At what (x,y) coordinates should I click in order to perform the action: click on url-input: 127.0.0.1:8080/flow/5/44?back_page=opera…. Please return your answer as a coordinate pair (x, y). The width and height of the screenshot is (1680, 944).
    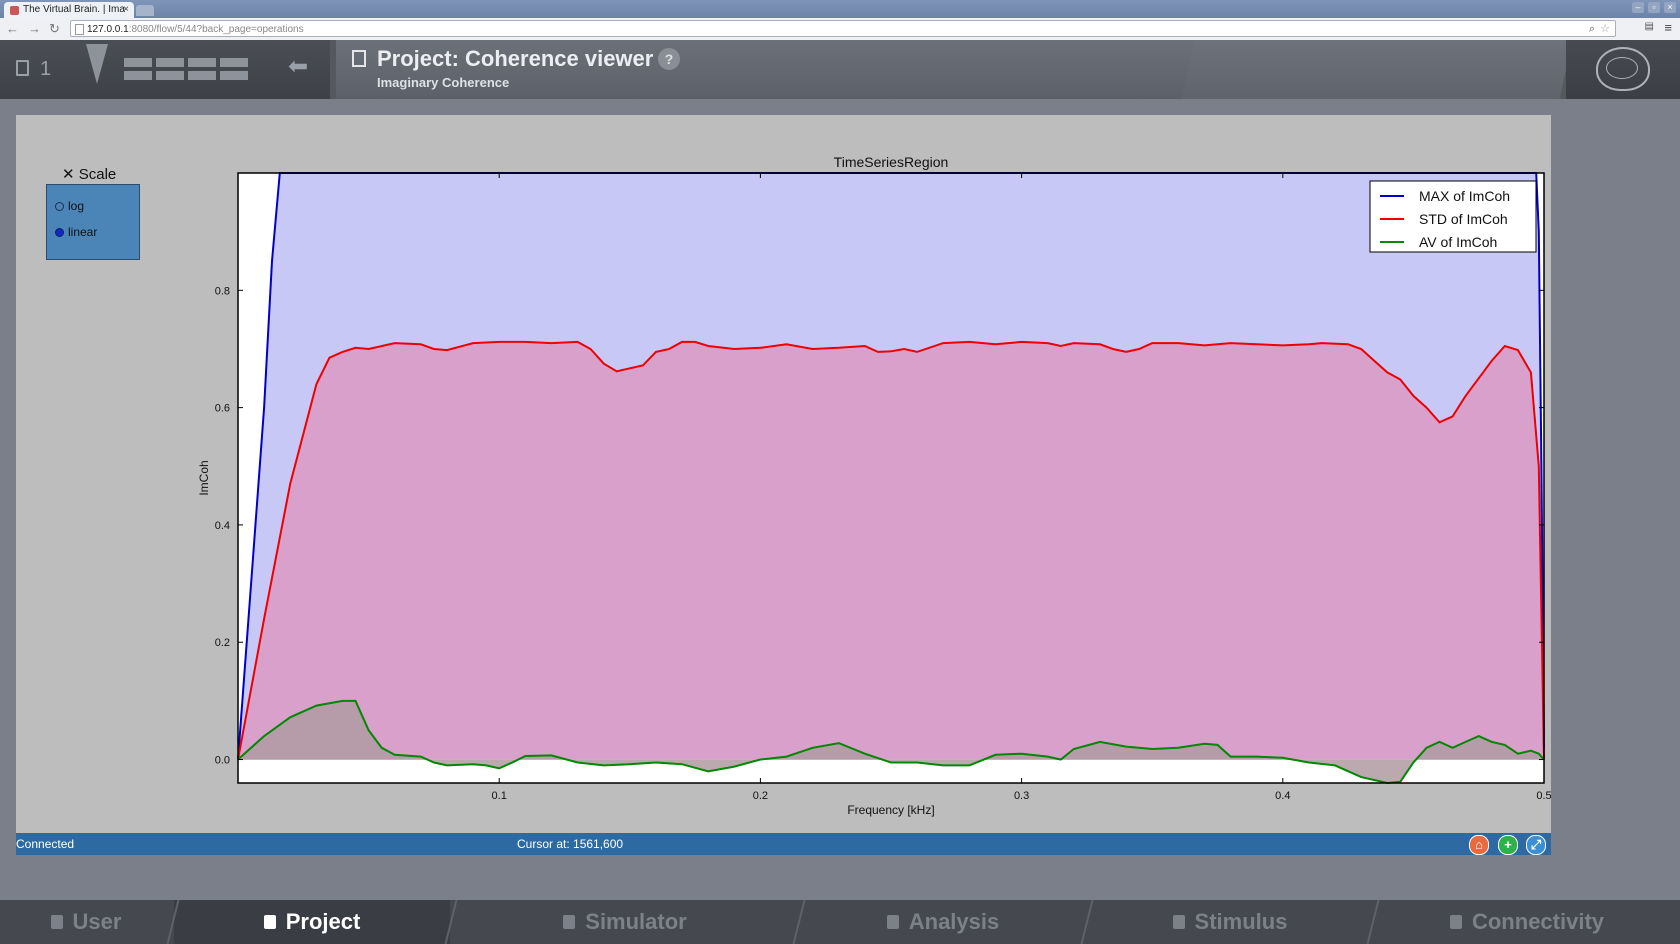
    Looking at the image, I should click on (843, 28).